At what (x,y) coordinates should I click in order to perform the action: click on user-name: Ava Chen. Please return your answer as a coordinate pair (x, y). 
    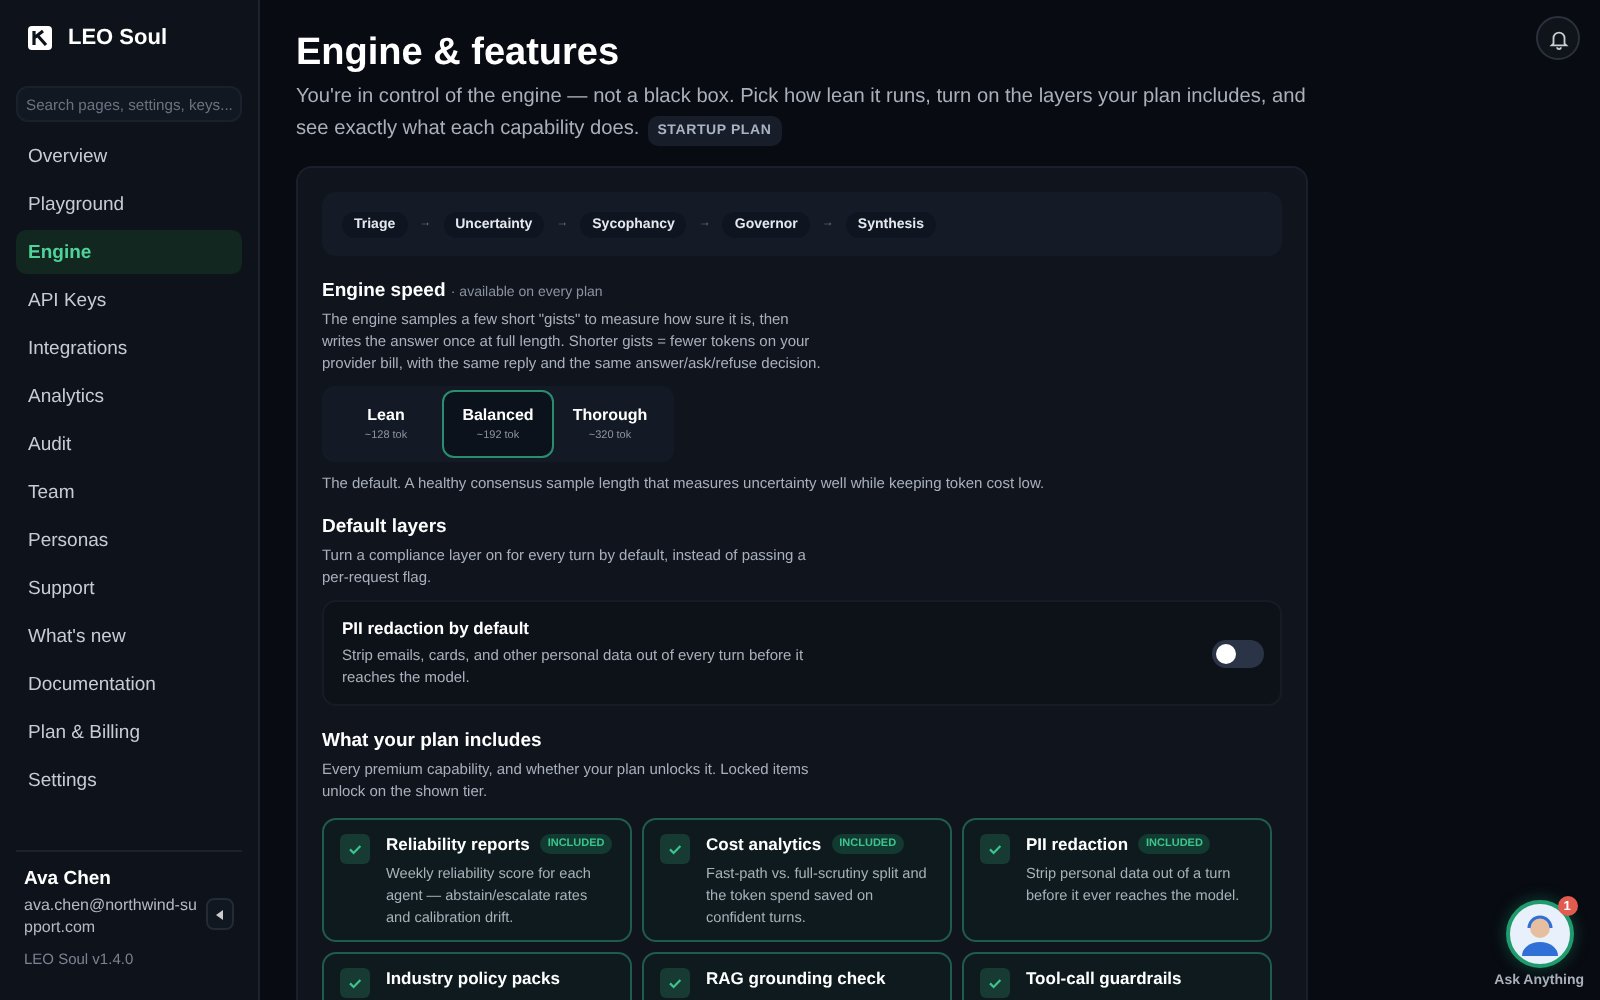
    Looking at the image, I should click on (68, 879).